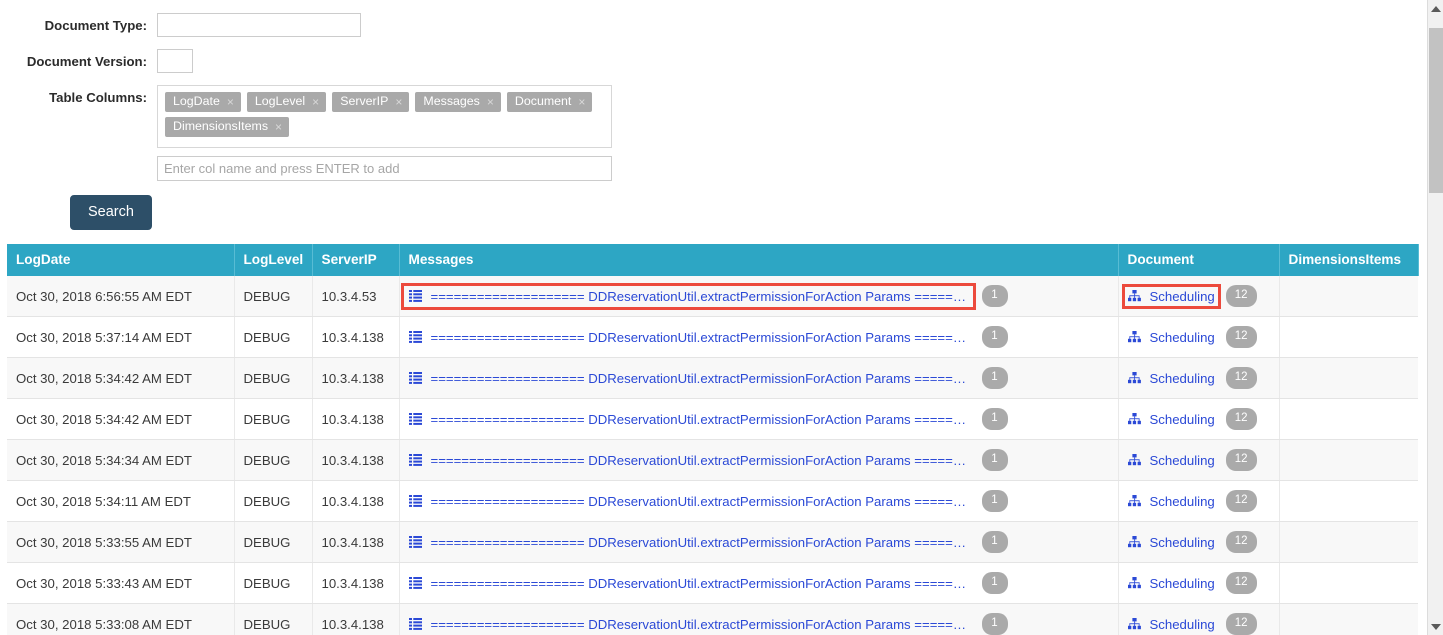 The width and height of the screenshot is (1443, 635). Describe the element at coordinates (355, 260) in the screenshot. I see `column-header-serverip: ServerIP` at that location.